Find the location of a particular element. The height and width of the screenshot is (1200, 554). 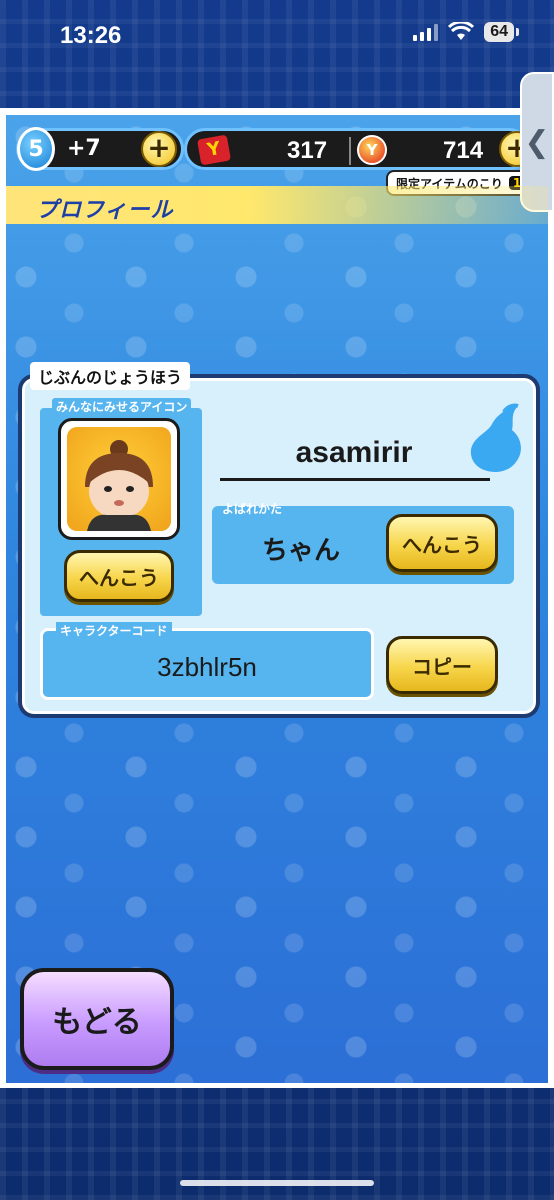

blue-drop-icon is located at coordinates (495, 437).